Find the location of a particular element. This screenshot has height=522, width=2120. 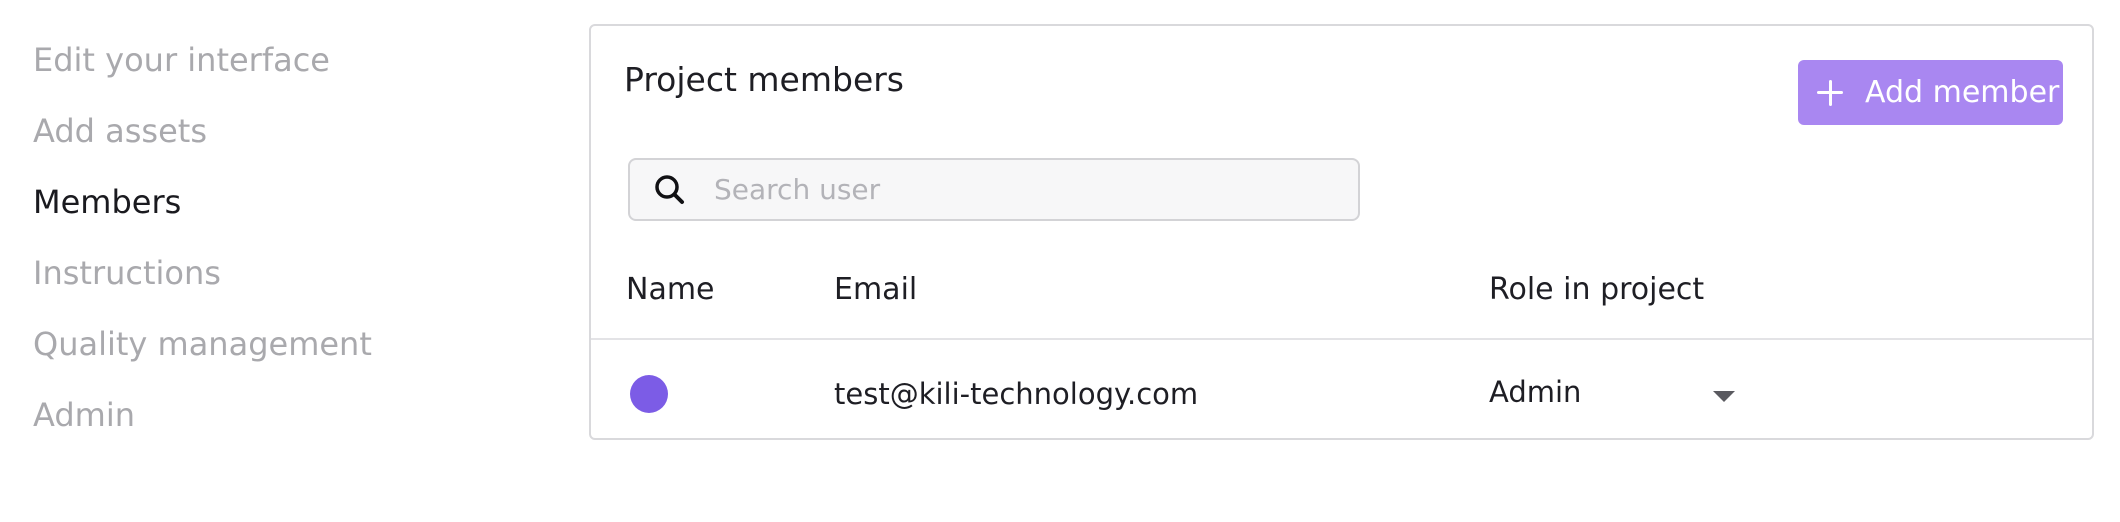

sidebar-item-instructions: Instructions is located at coordinates (127, 273).